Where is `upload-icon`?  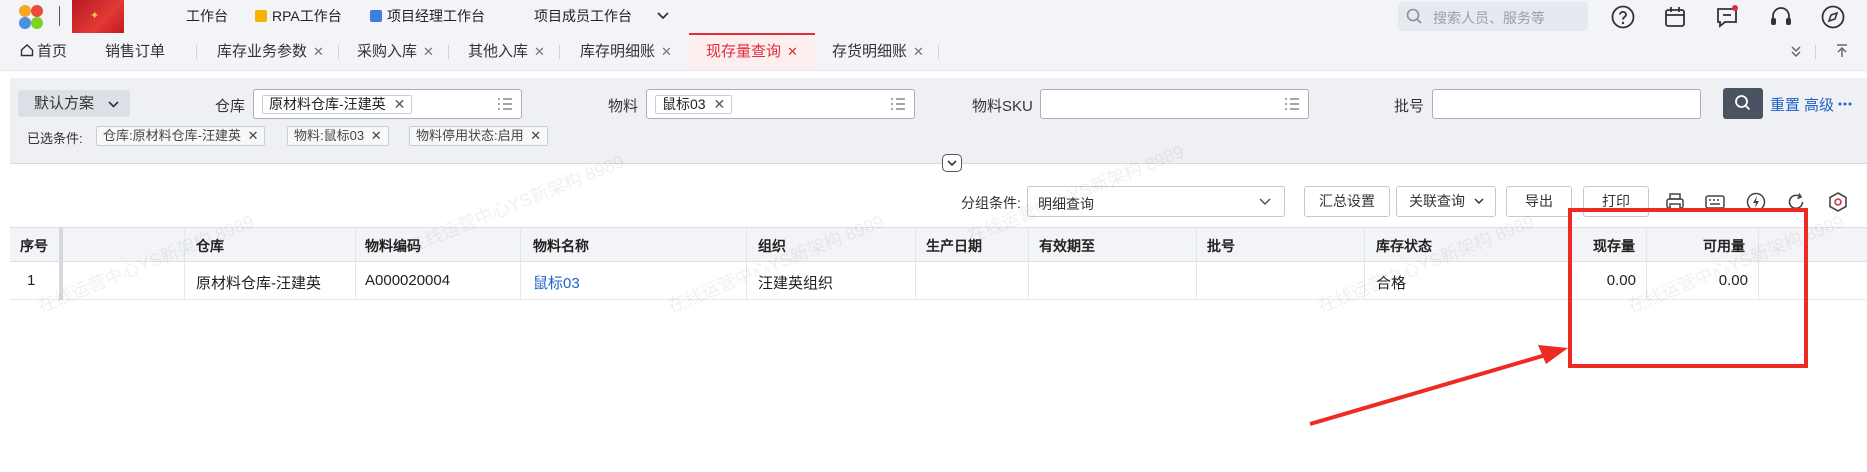 upload-icon is located at coordinates (1842, 51).